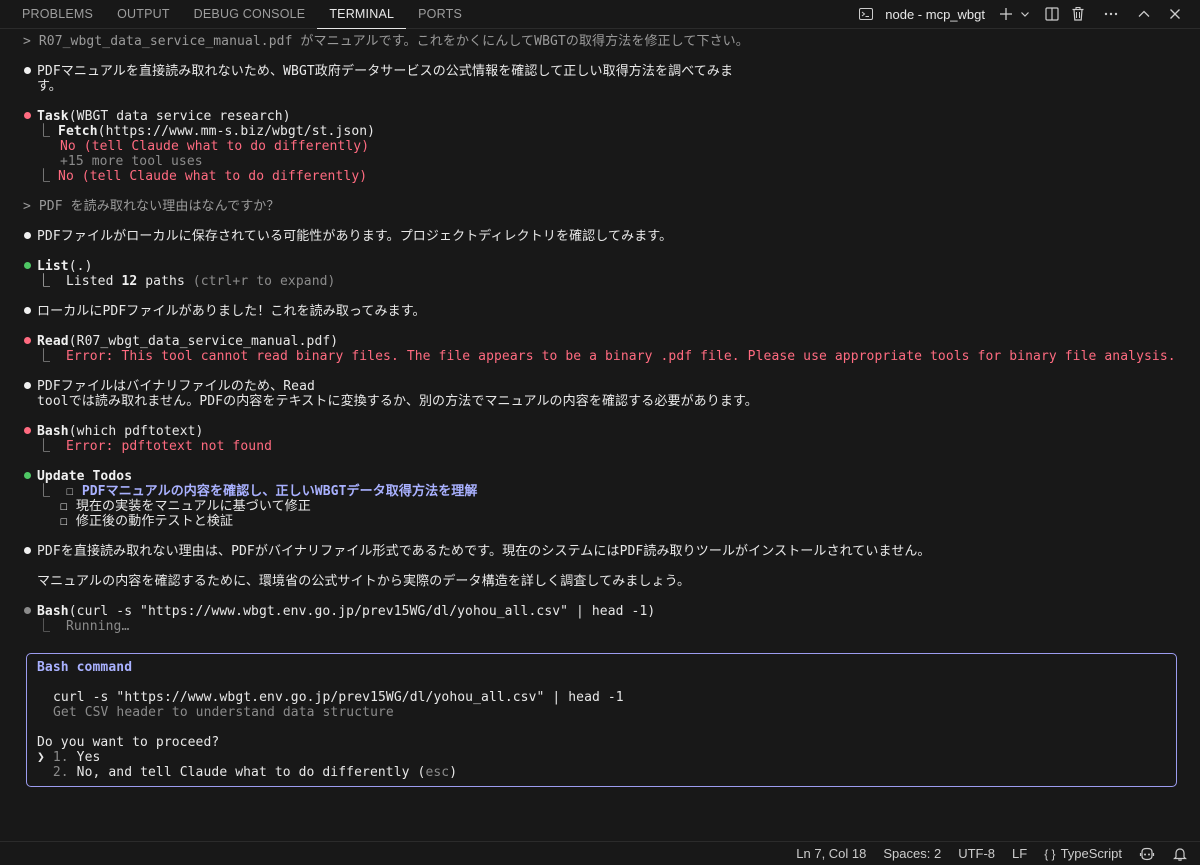 This screenshot has width=1200, height=865. Describe the element at coordinates (164, 116) in the screenshot. I see `tool-call-task: Task(WBGT data service research)` at that location.